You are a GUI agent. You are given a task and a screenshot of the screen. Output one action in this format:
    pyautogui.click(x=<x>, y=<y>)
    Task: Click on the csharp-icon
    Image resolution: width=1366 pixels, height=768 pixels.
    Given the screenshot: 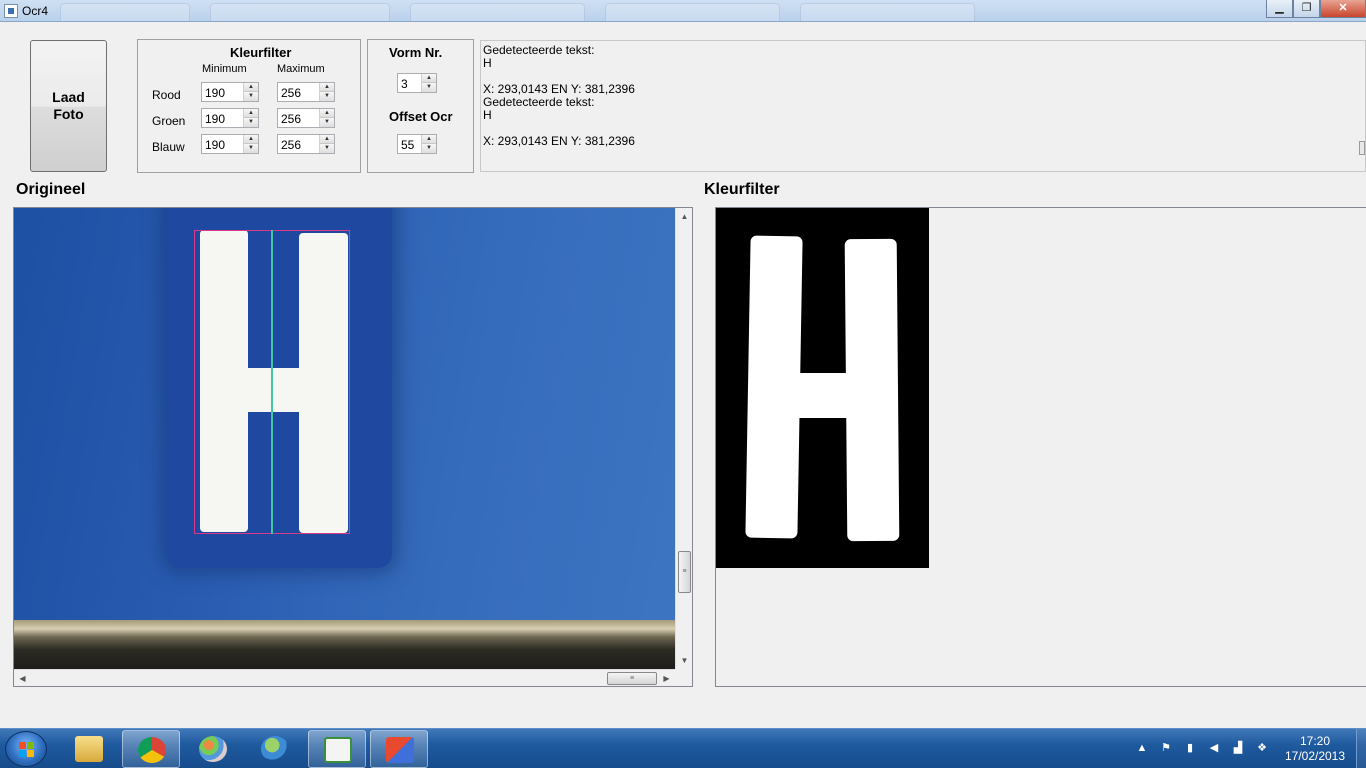 What is the action you would take?
    pyautogui.click(x=338, y=750)
    